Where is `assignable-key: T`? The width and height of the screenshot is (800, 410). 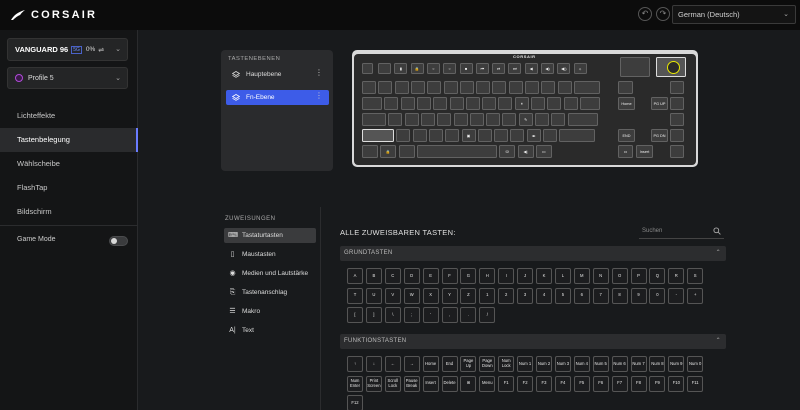 assignable-key: T is located at coordinates (355, 295).